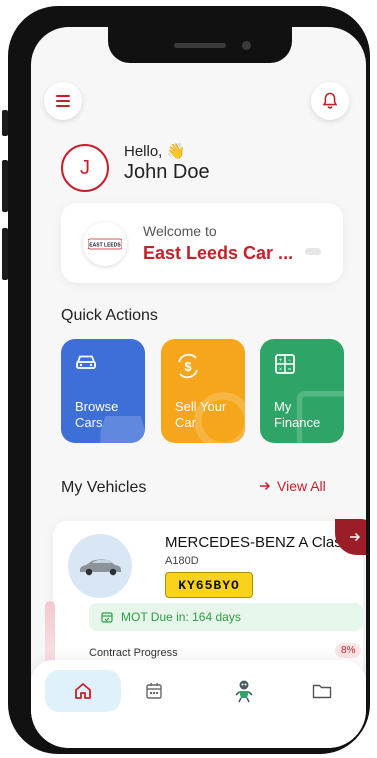 The image size is (377, 758). Describe the element at coordinates (181, 617) in the screenshot. I see `mot-due-text: MOT Due in: 164 days` at that location.